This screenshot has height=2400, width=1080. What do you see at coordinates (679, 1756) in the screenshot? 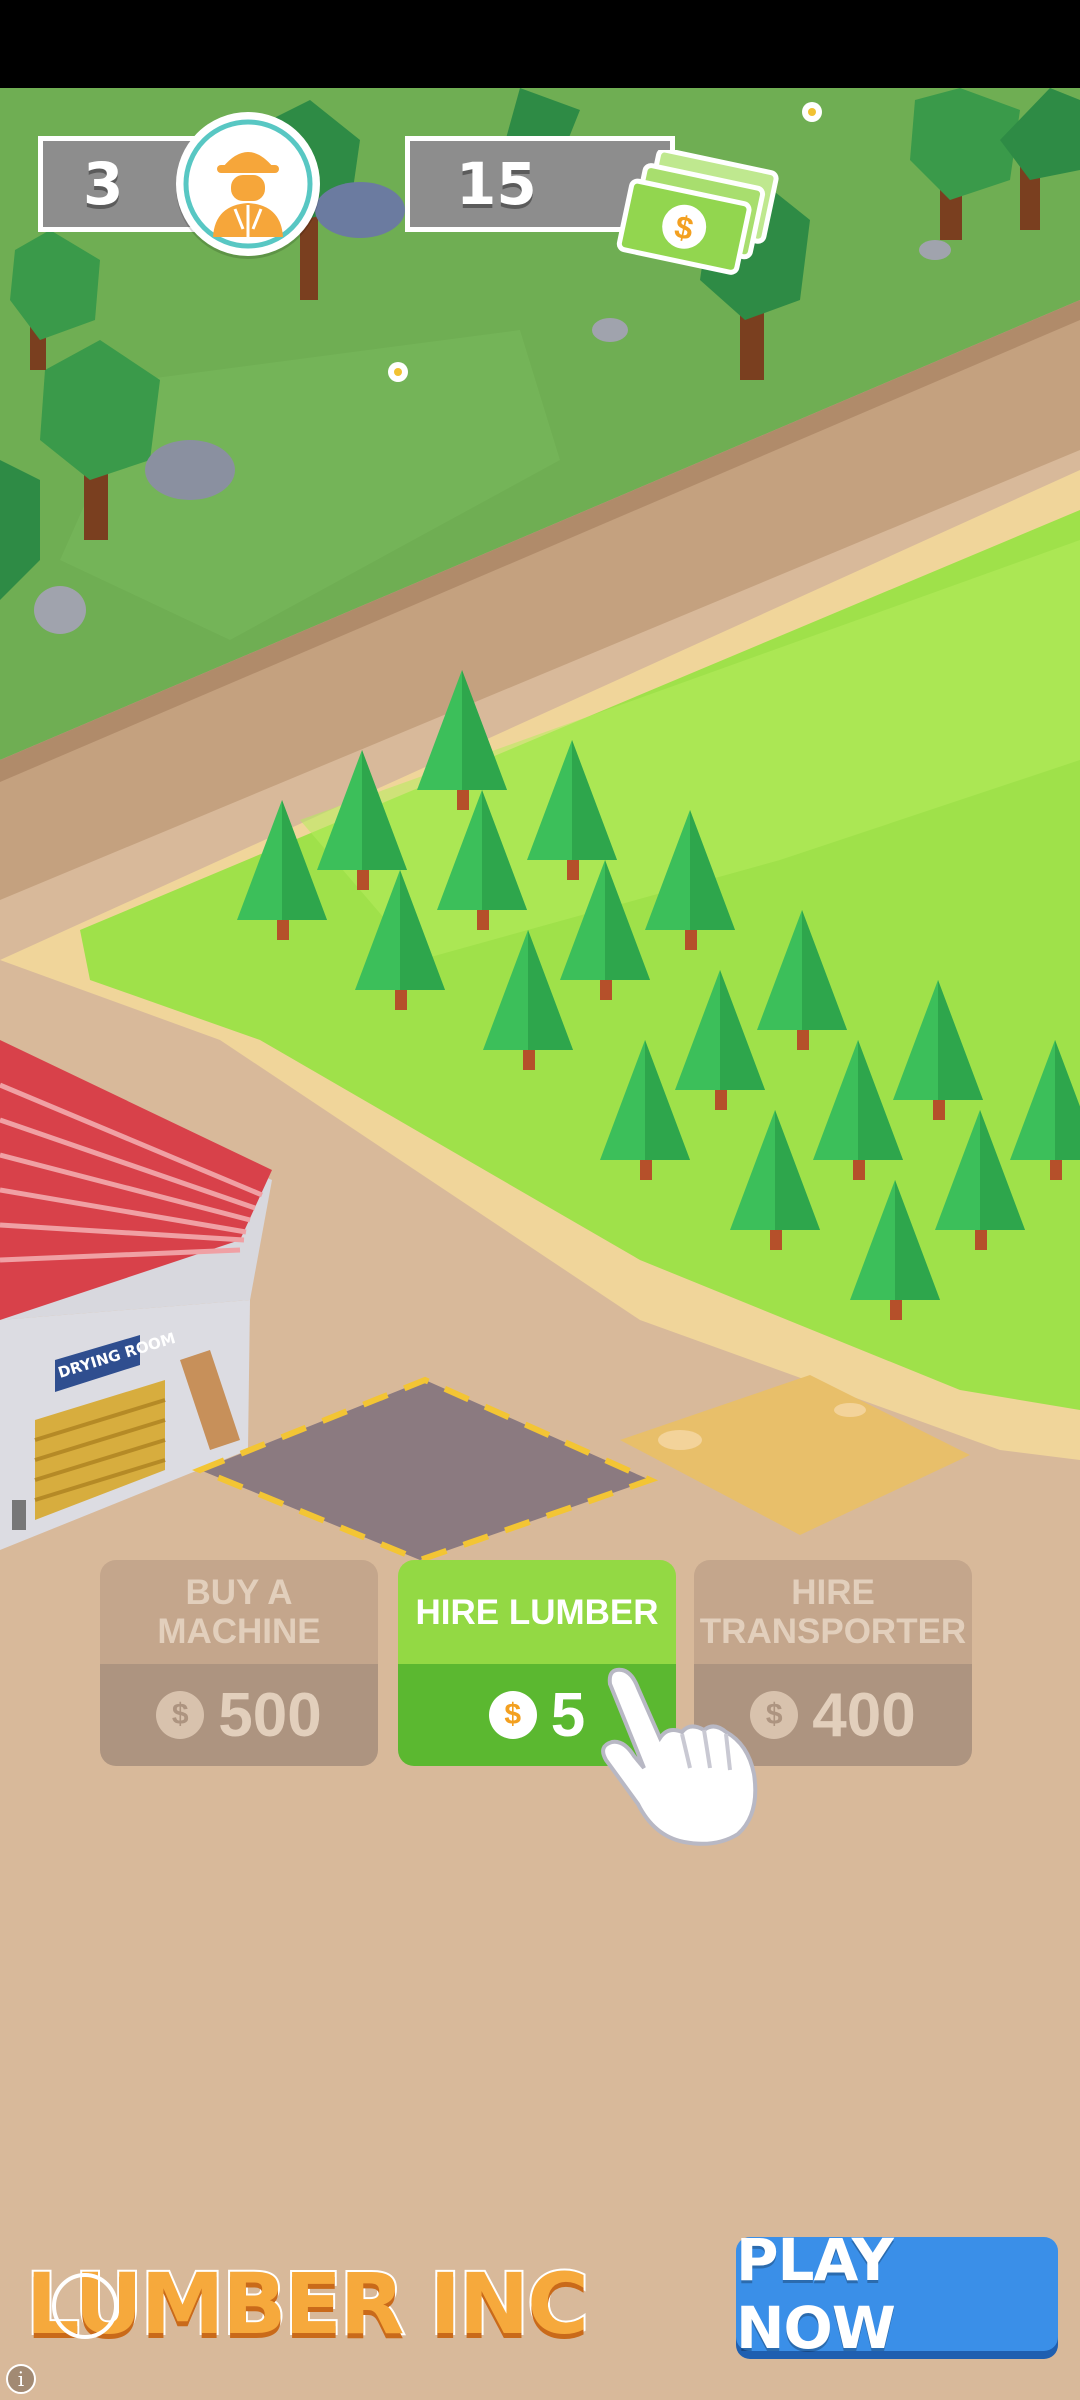
I see `tutorial-hand-icon` at bounding box center [679, 1756].